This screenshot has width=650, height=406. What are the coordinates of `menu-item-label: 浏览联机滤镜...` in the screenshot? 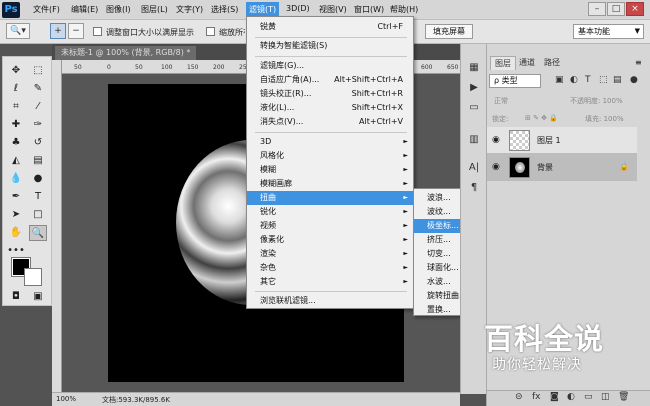 It's located at (288, 300).